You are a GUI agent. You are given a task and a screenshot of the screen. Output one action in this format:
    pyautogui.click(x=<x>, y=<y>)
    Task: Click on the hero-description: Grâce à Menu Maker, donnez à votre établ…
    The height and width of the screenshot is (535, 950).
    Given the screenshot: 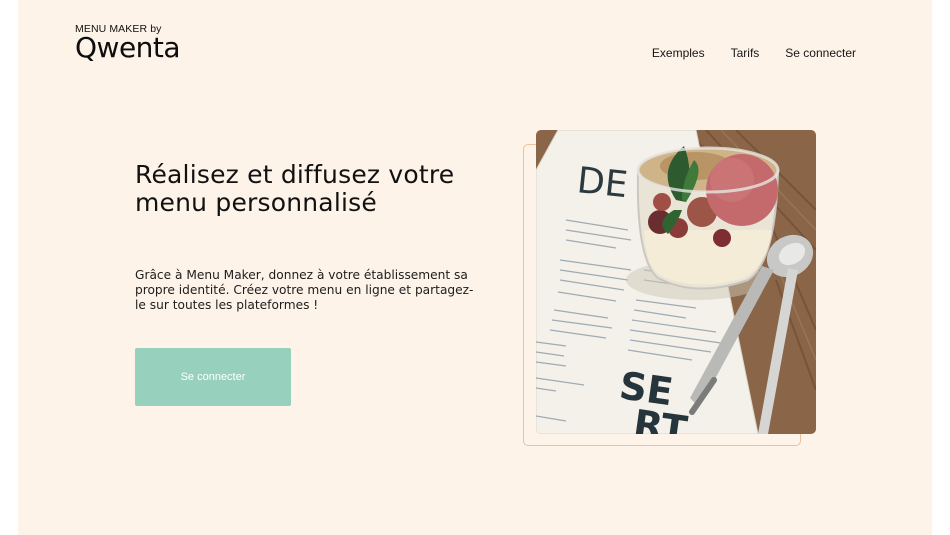 What is the action you would take?
    pyautogui.click(x=304, y=290)
    